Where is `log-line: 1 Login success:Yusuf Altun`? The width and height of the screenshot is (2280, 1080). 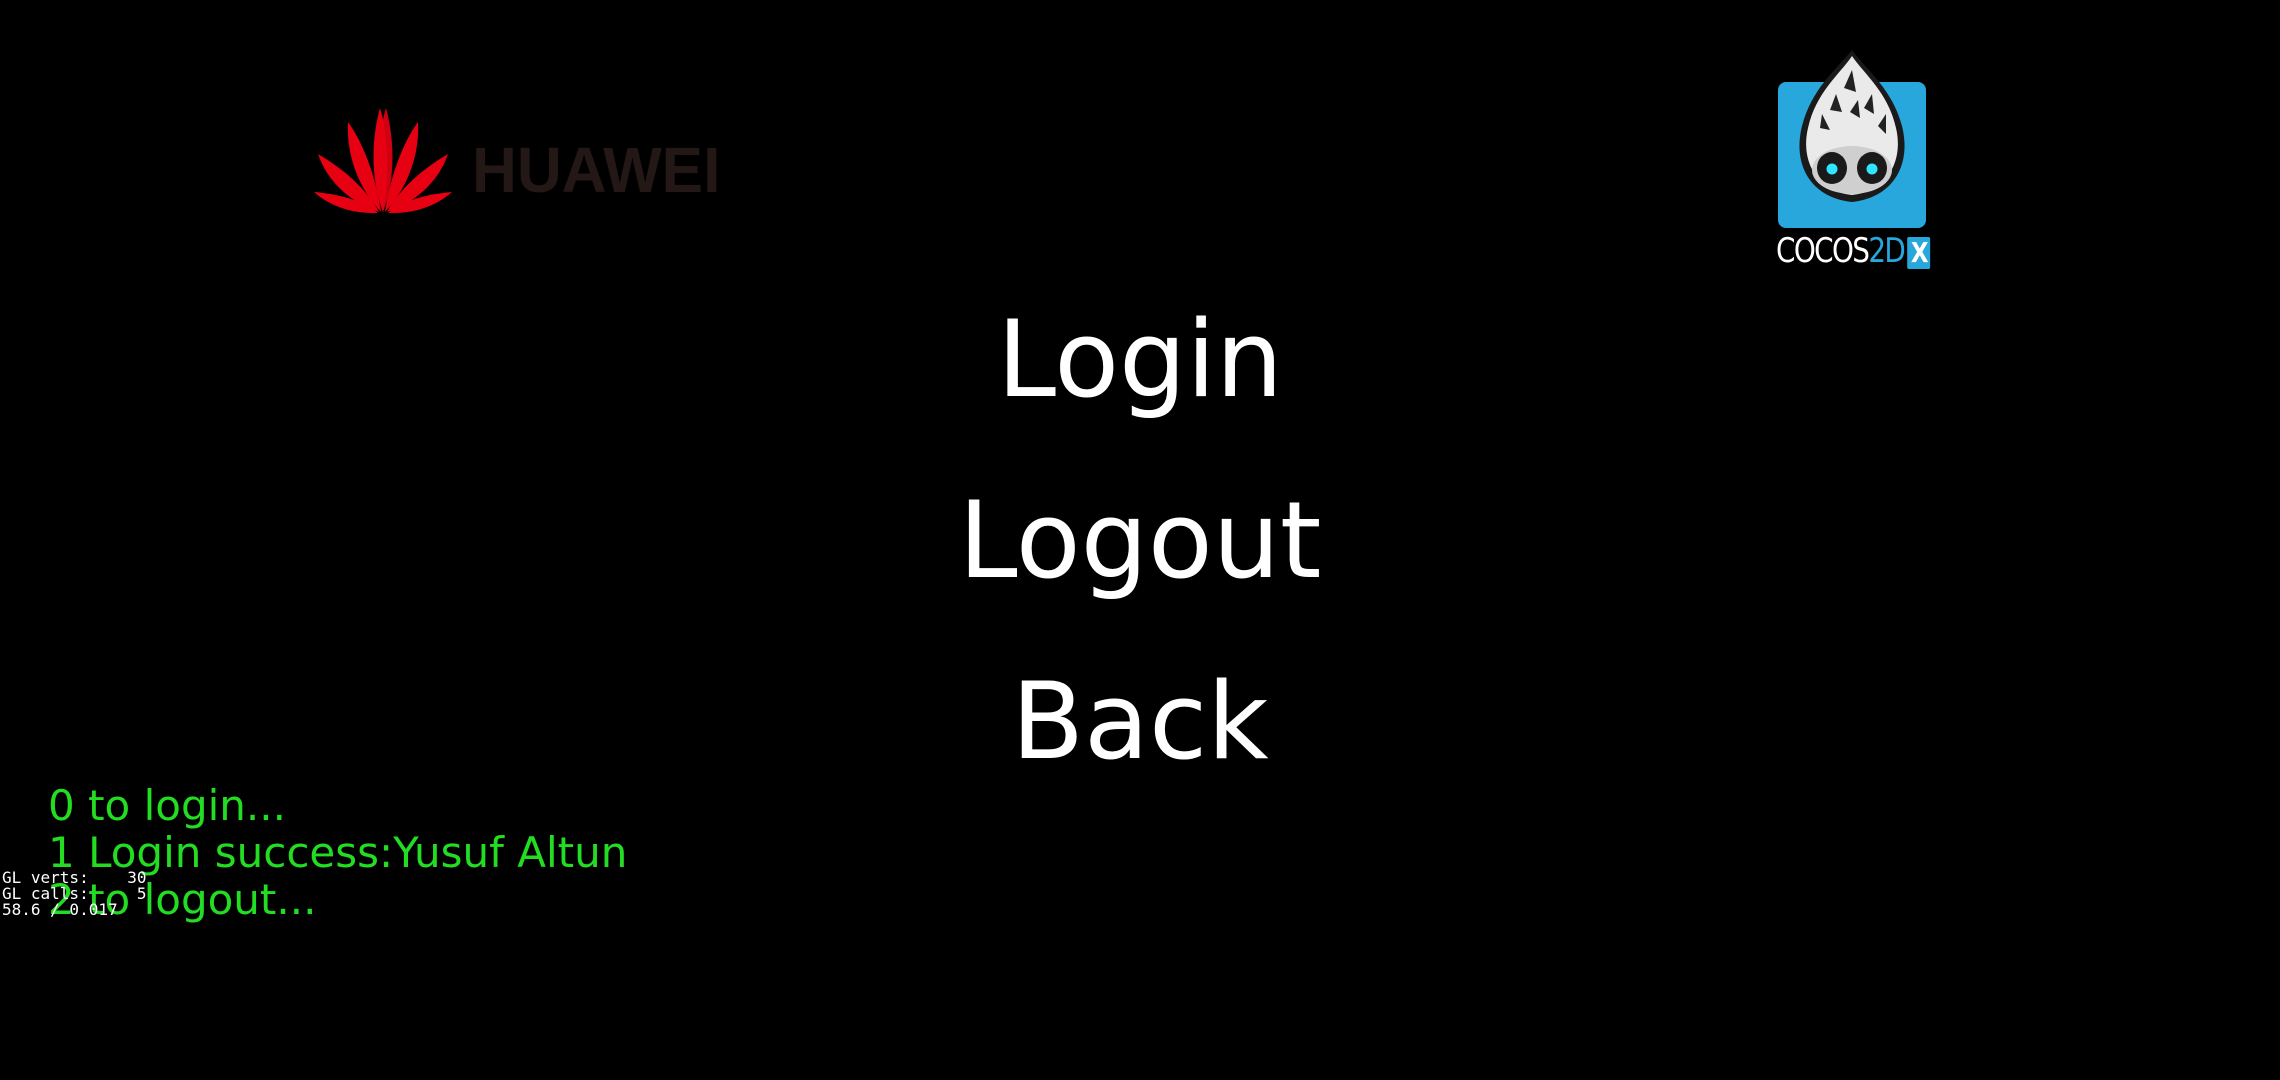 log-line: 1 Login success:Yusuf Altun is located at coordinates (338, 852).